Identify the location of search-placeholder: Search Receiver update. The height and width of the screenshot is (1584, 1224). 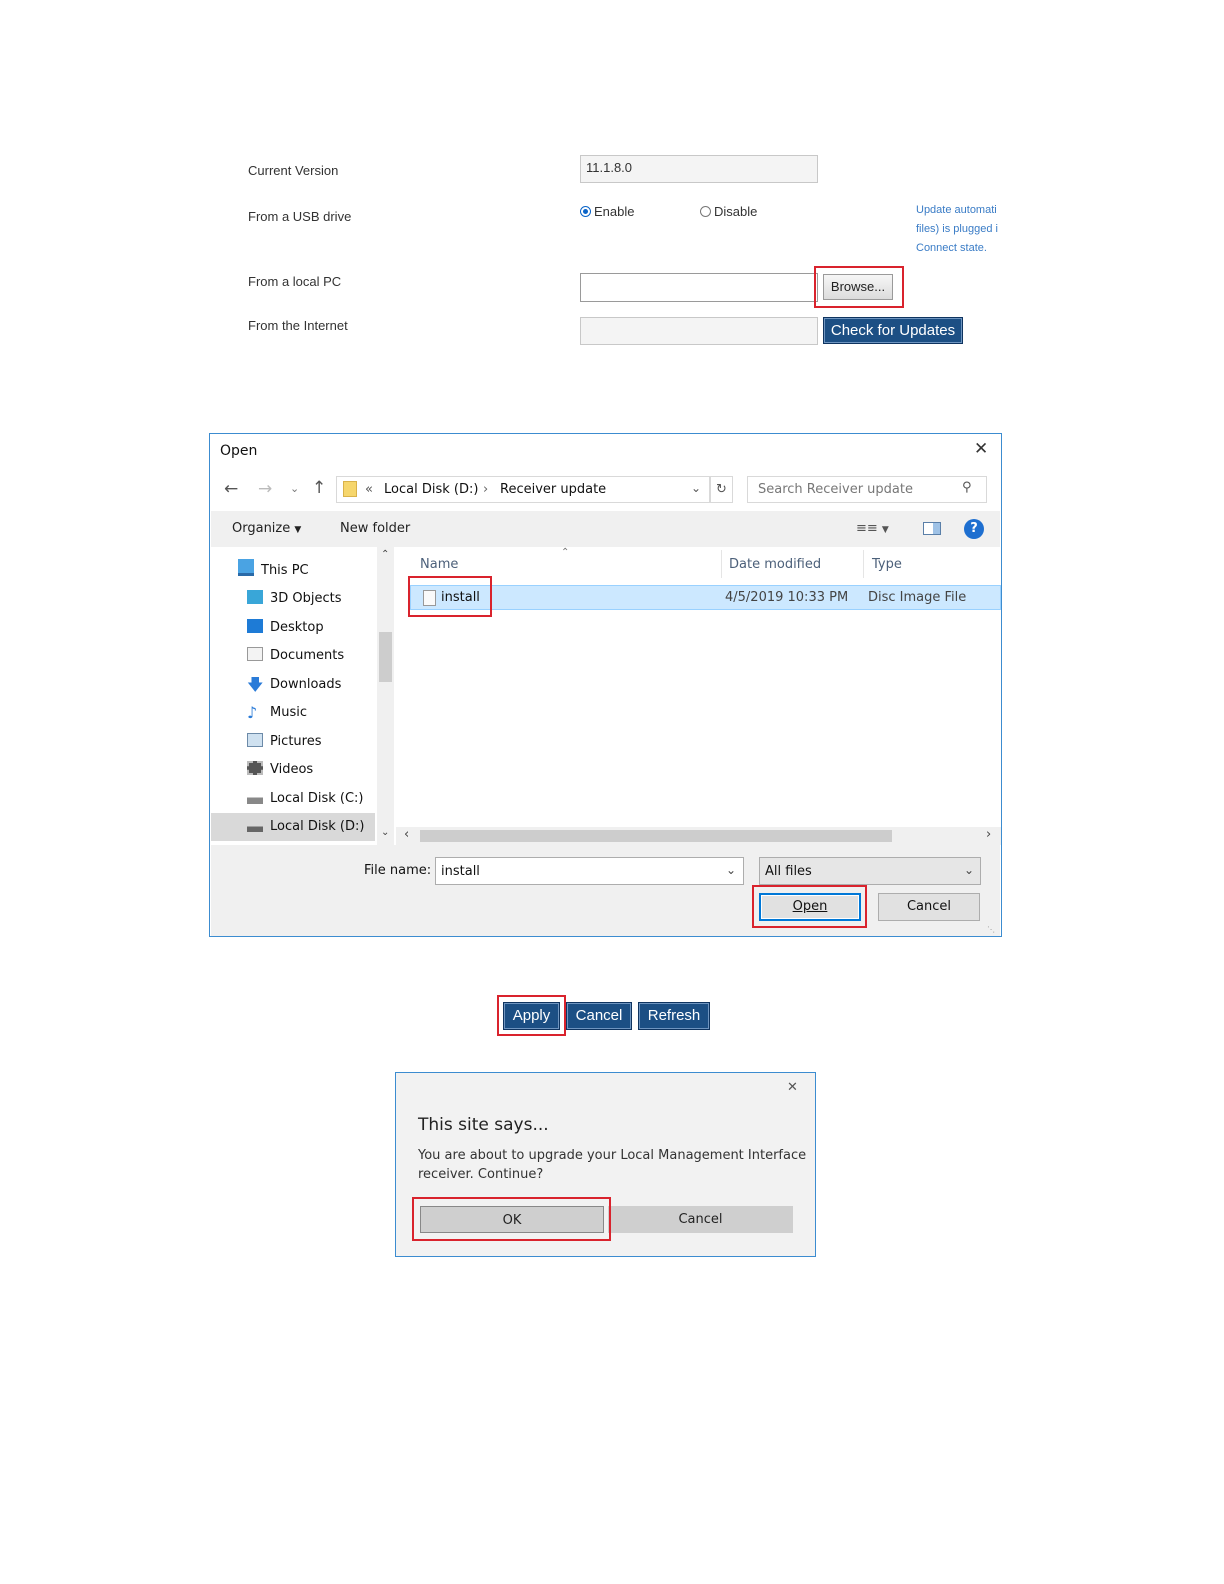
(835, 489).